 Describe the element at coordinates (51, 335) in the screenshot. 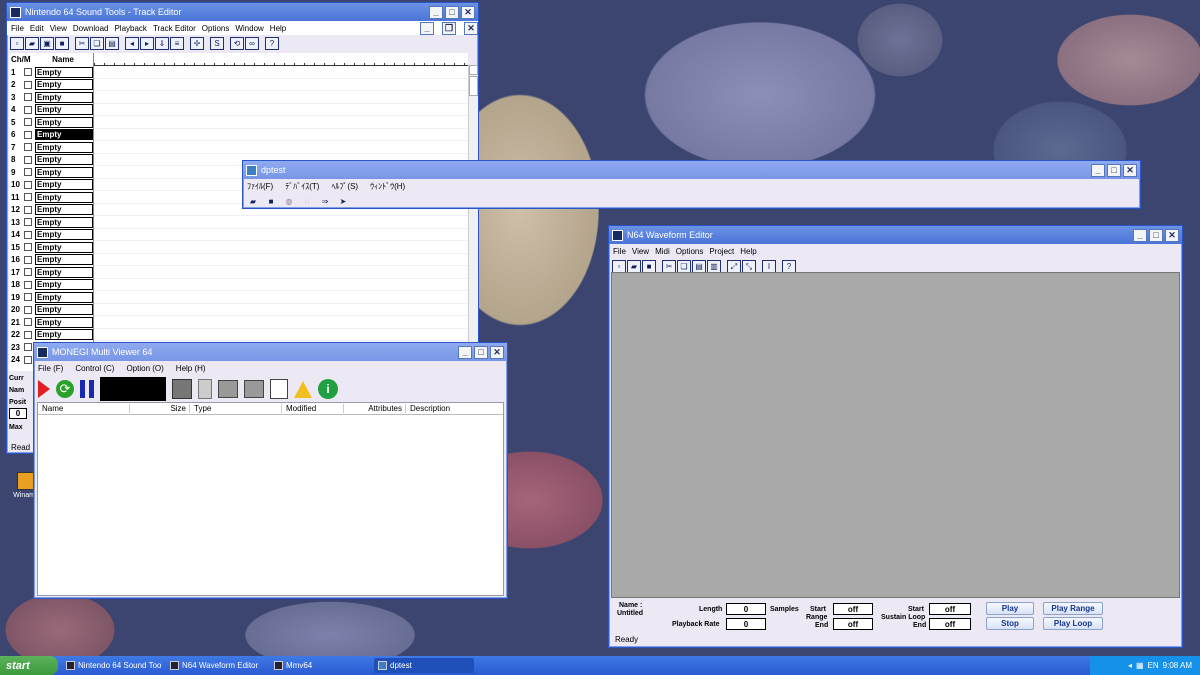

I see `track-row: 22 Empty` at that location.